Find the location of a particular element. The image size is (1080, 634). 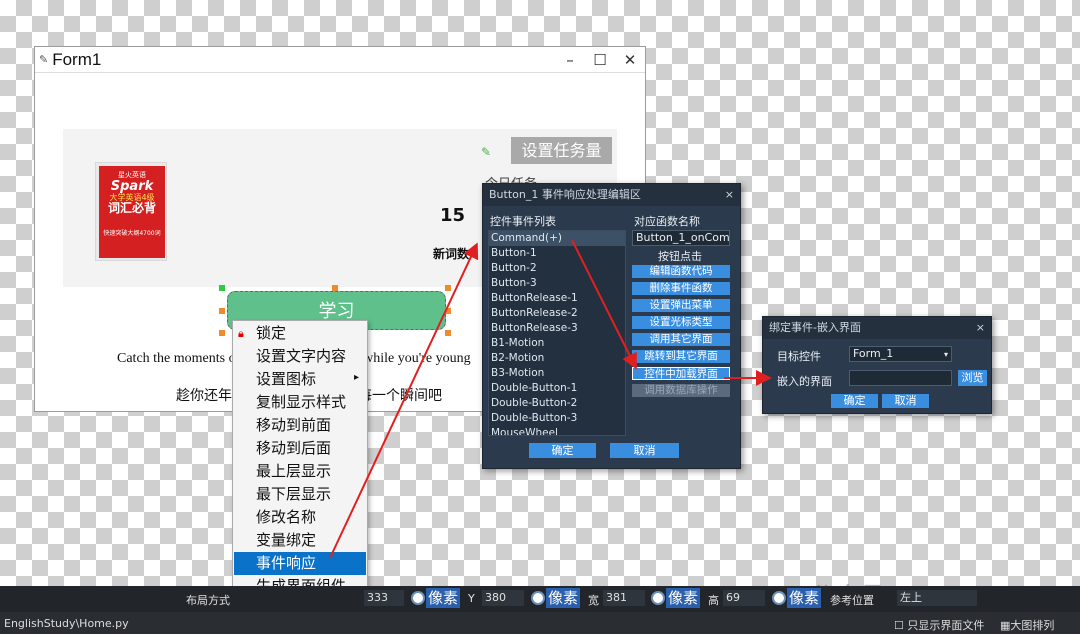

w-unit-label: 像素 is located at coordinates (683, 598).